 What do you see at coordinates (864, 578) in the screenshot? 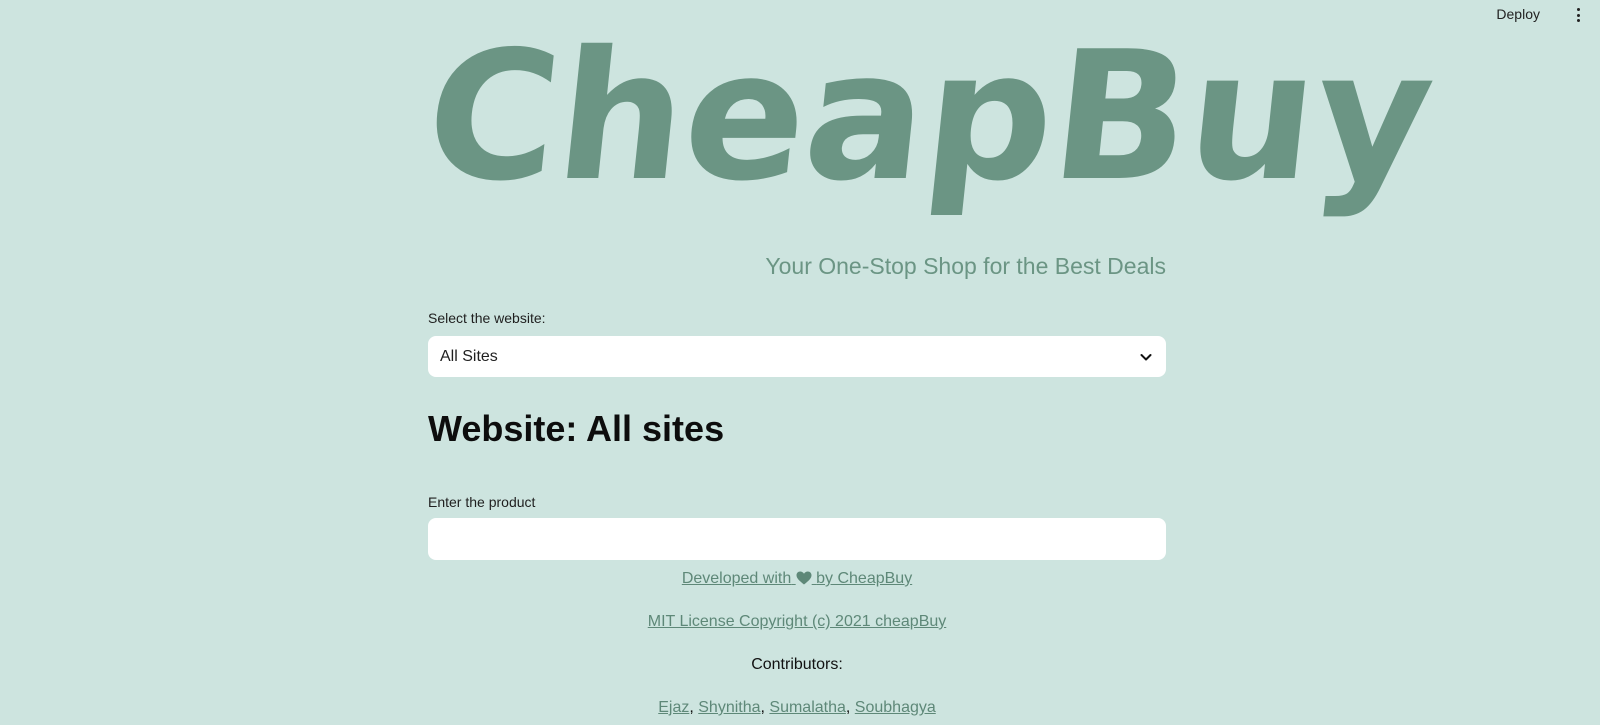
I see `developed-suffix: by CheapBuy` at bounding box center [864, 578].